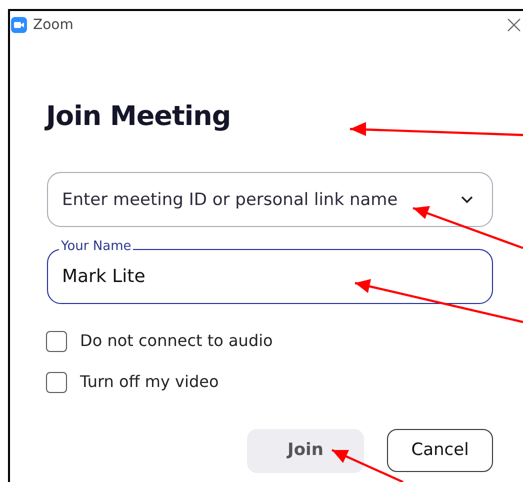  What do you see at coordinates (440, 450) in the screenshot?
I see `cancel-button: Cancel` at bounding box center [440, 450].